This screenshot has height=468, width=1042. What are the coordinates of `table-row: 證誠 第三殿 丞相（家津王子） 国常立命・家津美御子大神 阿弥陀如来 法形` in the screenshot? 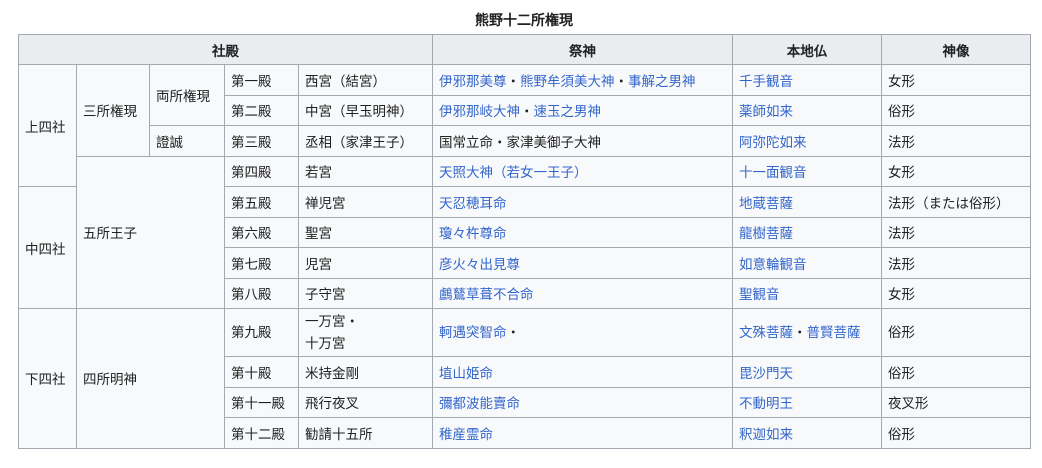 It's located at (525, 141).